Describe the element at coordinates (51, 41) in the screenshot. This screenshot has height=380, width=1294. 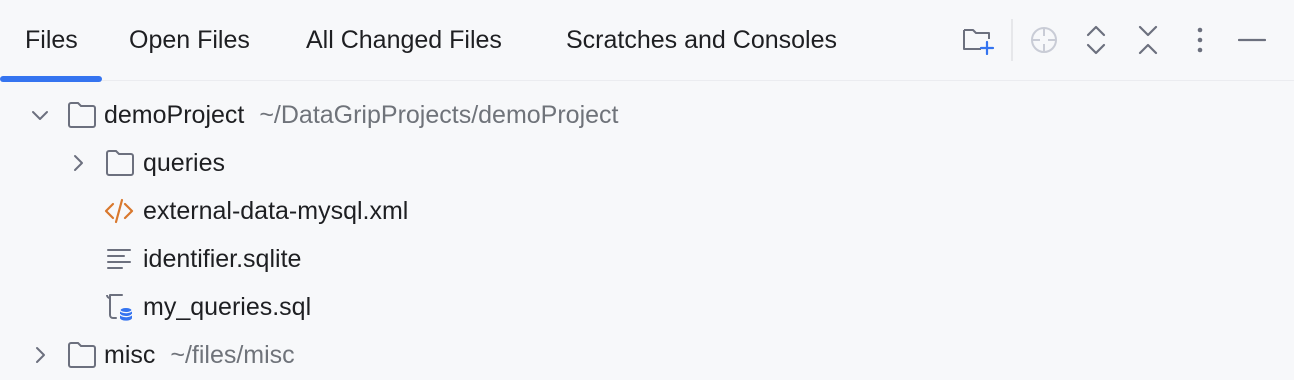
I see `tab-files: Files` at that location.